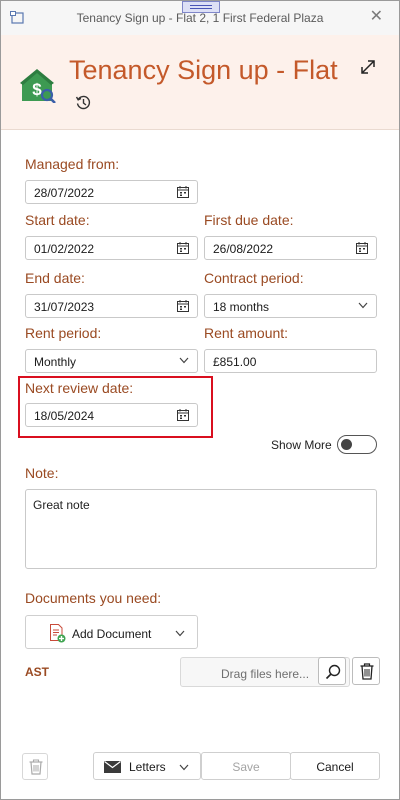  Describe the element at coordinates (64, 307) in the screenshot. I see `end-date-value: 31/07/2023` at that location.